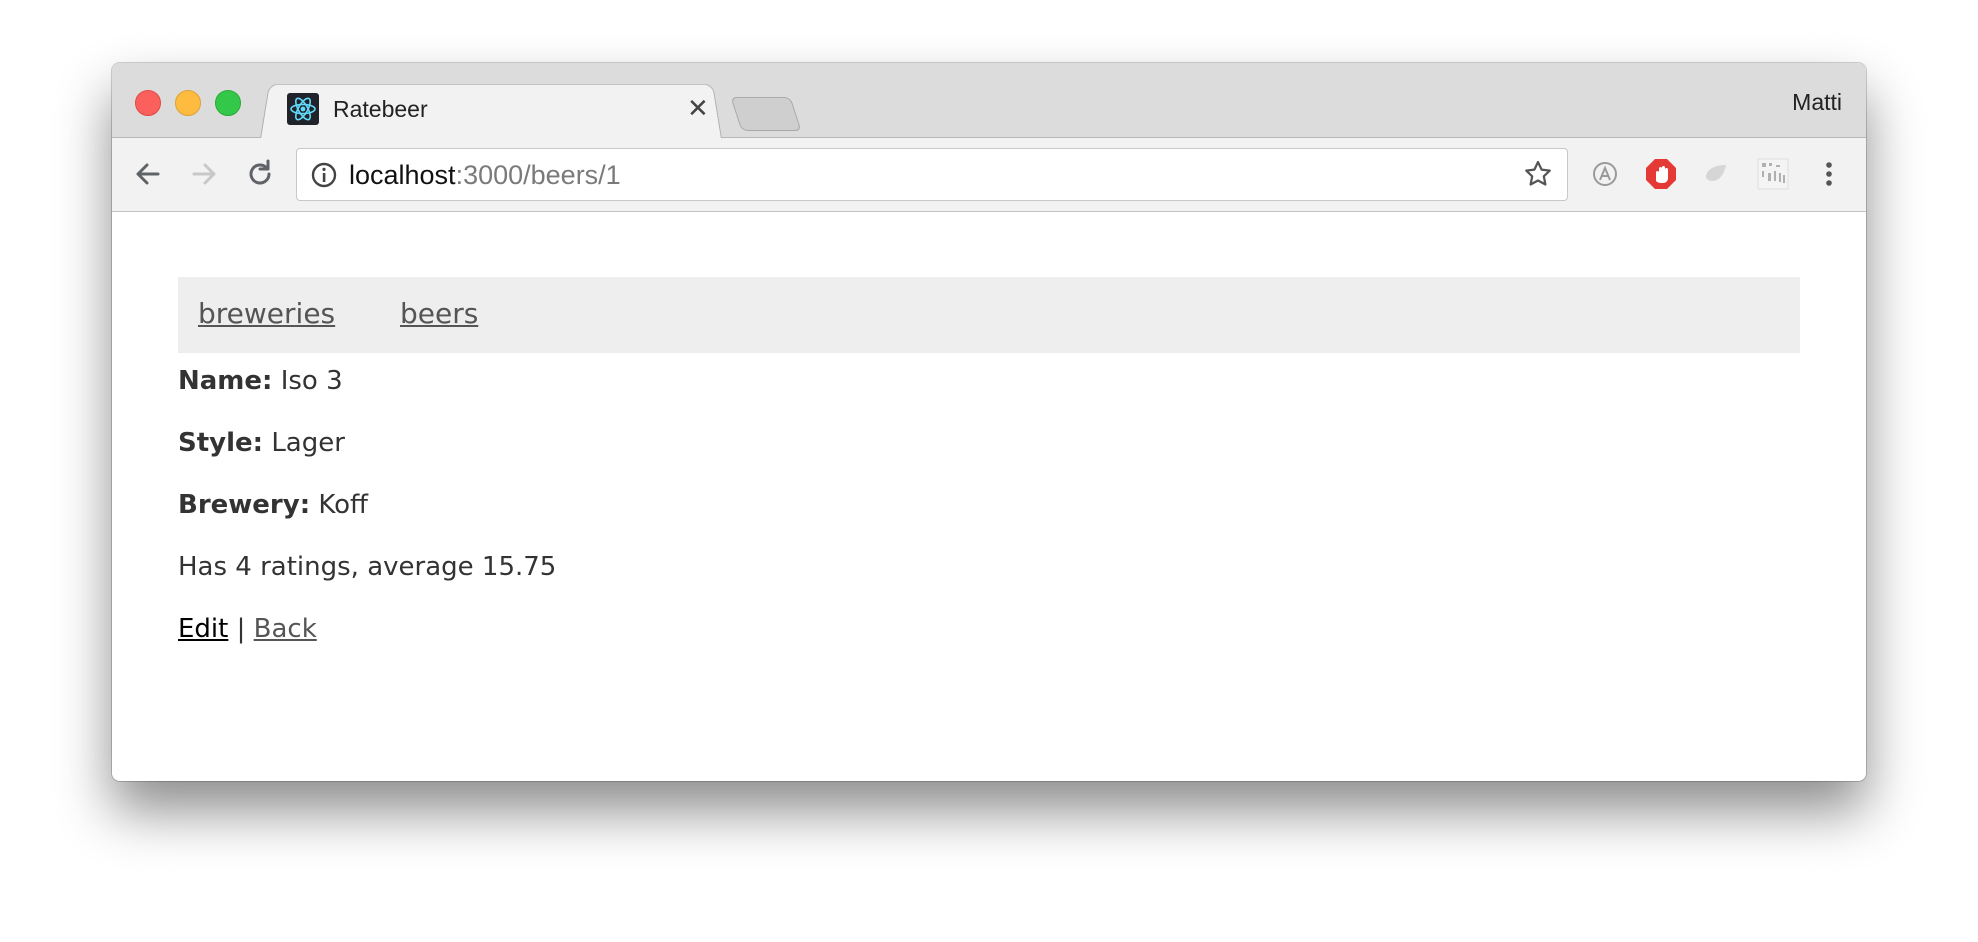  I want to click on action-links: Edit | Back, so click(247, 629).